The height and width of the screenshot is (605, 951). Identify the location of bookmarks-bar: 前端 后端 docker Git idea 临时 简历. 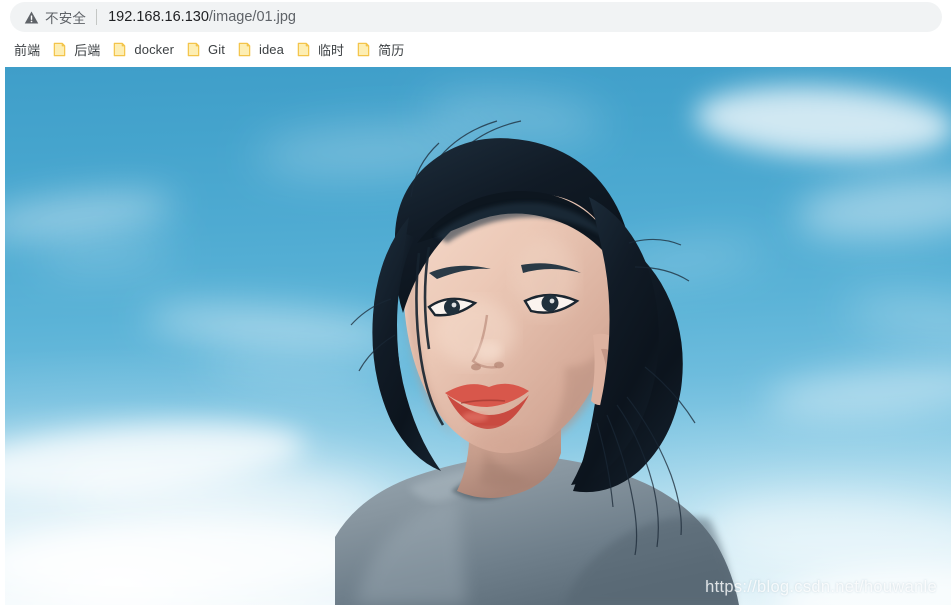
(475, 49).